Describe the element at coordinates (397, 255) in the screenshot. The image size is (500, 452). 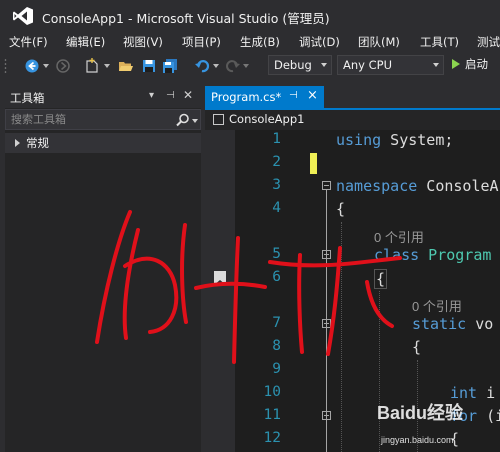
I see `keyword: class` at that location.